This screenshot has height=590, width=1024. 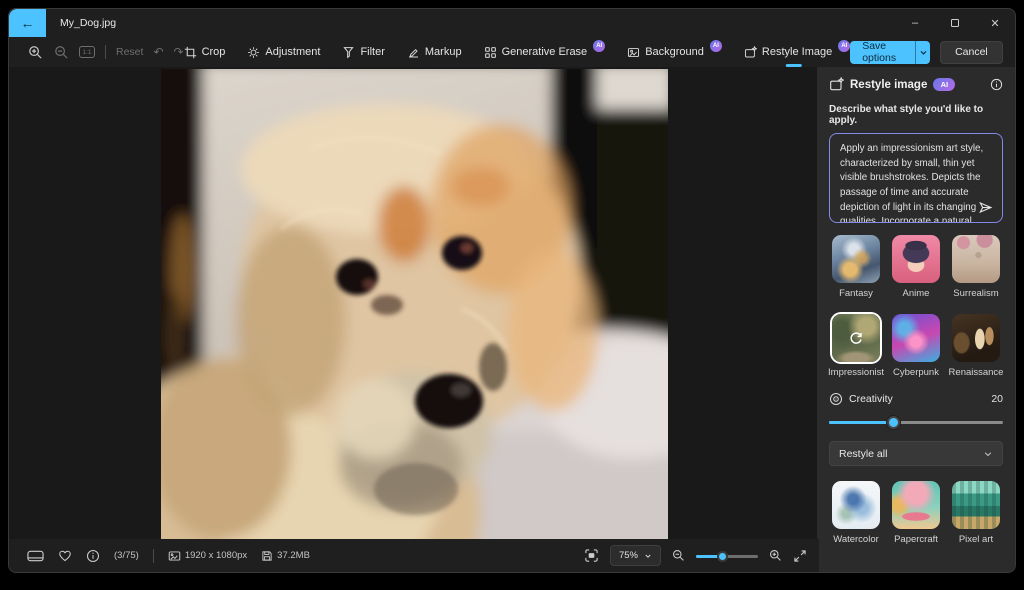 I want to click on tab-label: Adjustment, so click(x=293, y=52).